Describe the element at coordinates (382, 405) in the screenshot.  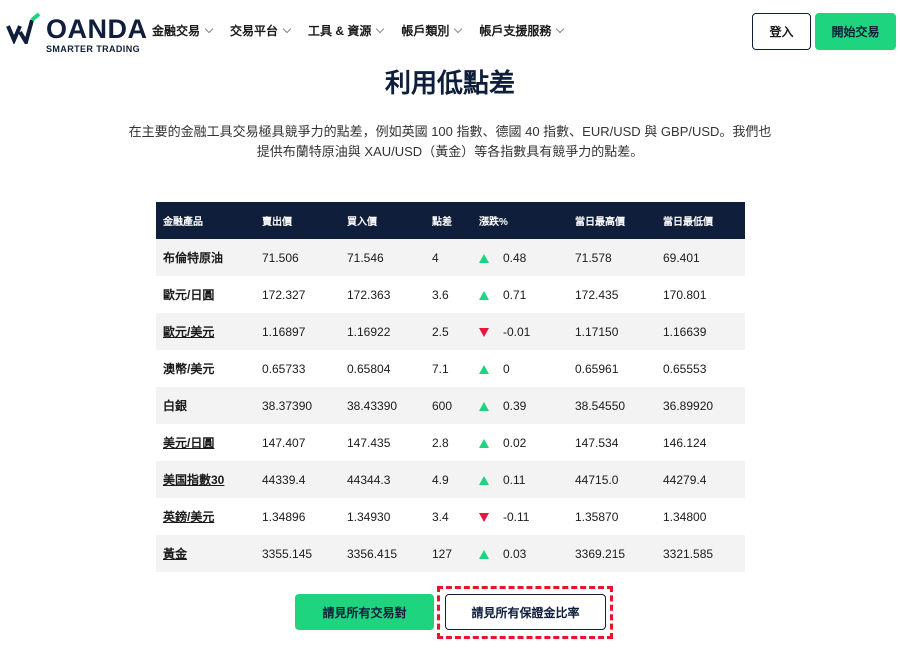
I see `ask-cell: 38.43390` at that location.